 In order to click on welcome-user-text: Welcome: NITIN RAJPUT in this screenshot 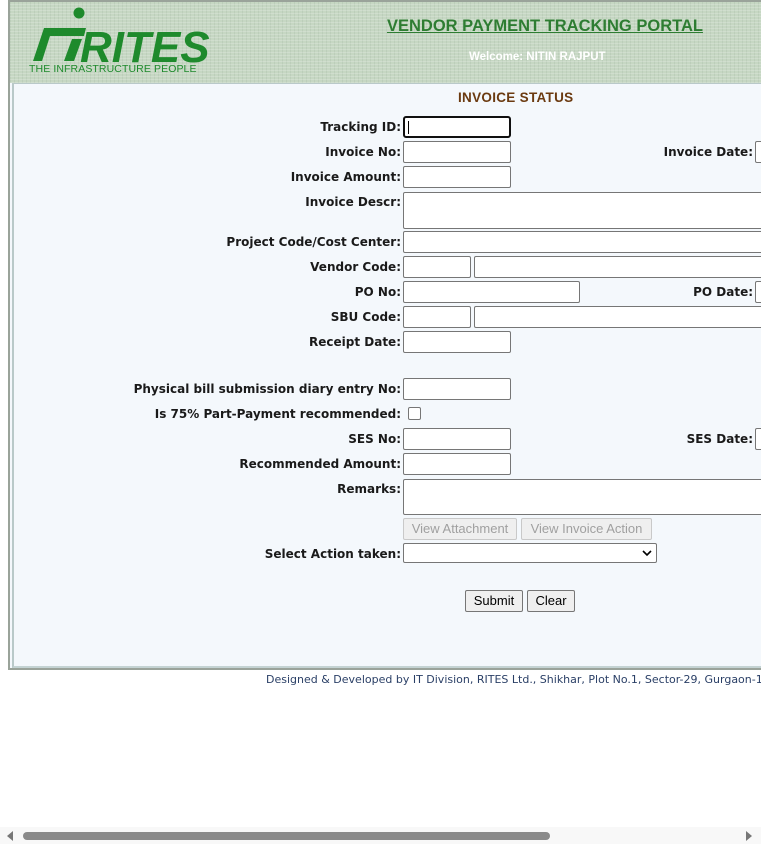, I will do `click(537, 57)`.